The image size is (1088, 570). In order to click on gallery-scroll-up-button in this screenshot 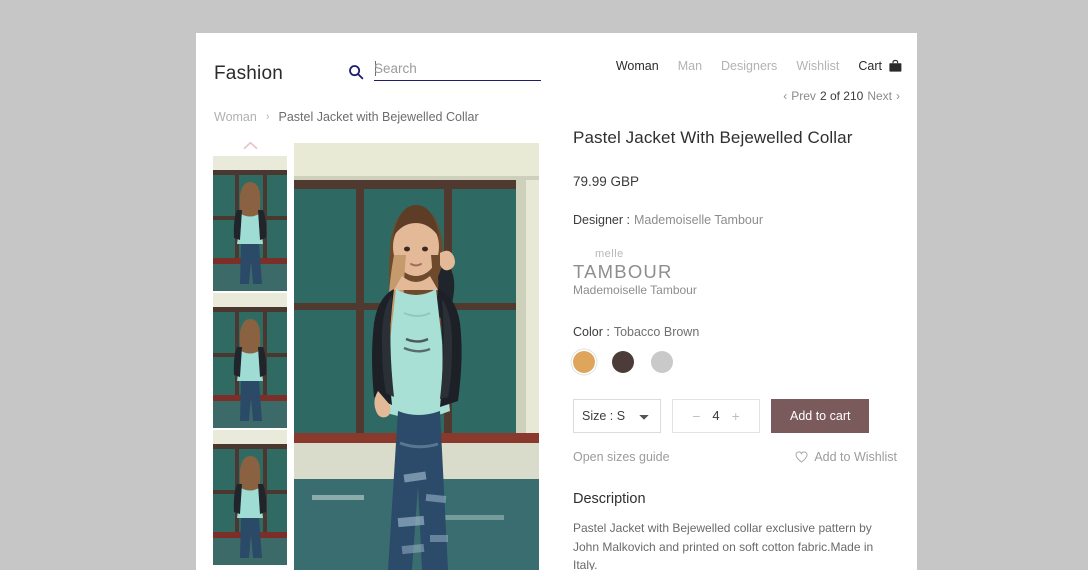, I will do `click(250, 145)`.